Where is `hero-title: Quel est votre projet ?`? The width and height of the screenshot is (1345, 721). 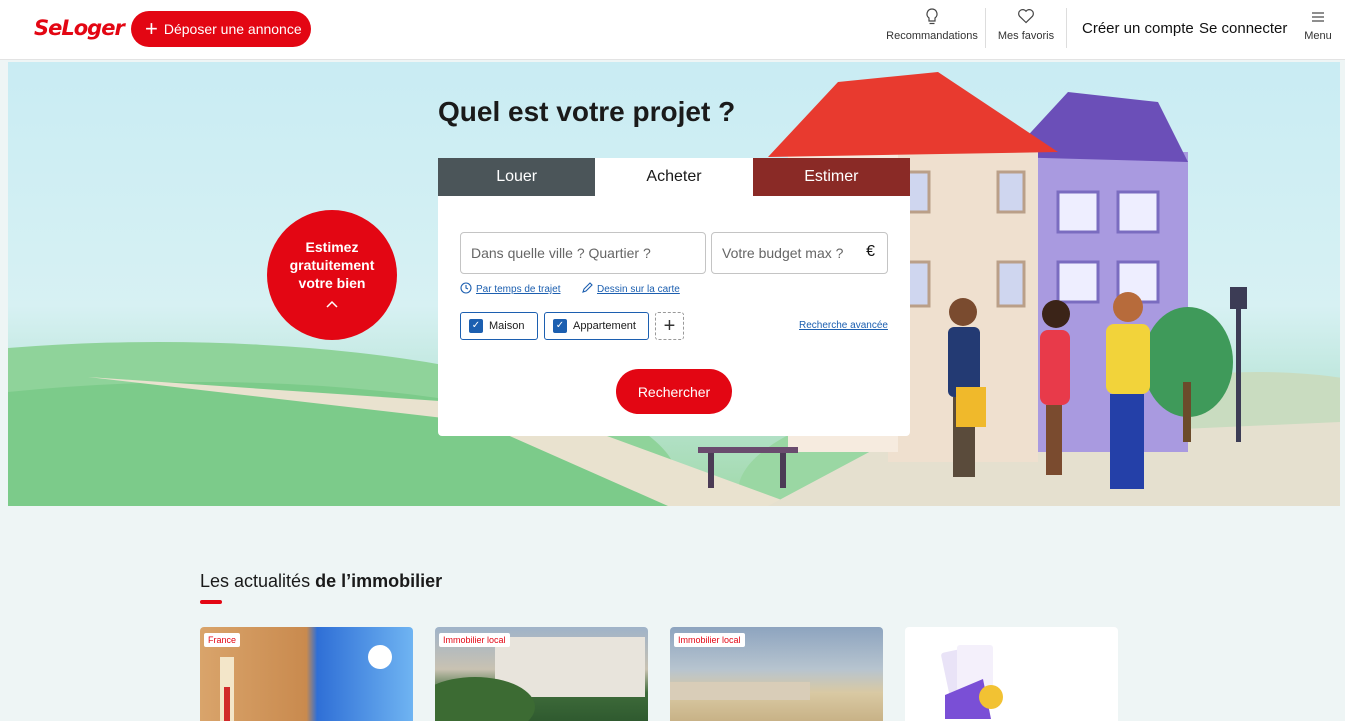
hero-title: Quel est votre projet ? is located at coordinates (587, 111).